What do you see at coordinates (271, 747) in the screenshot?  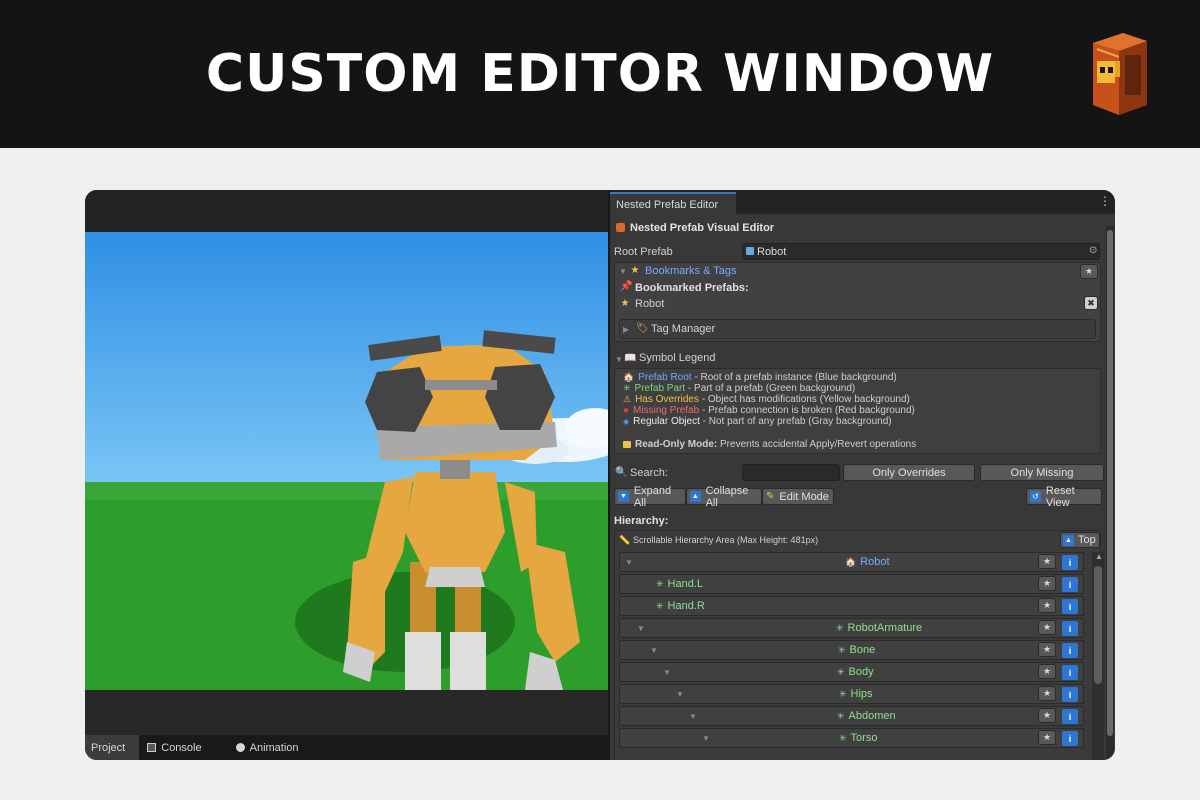 I see `tab-animation: Animation` at bounding box center [271, 747].